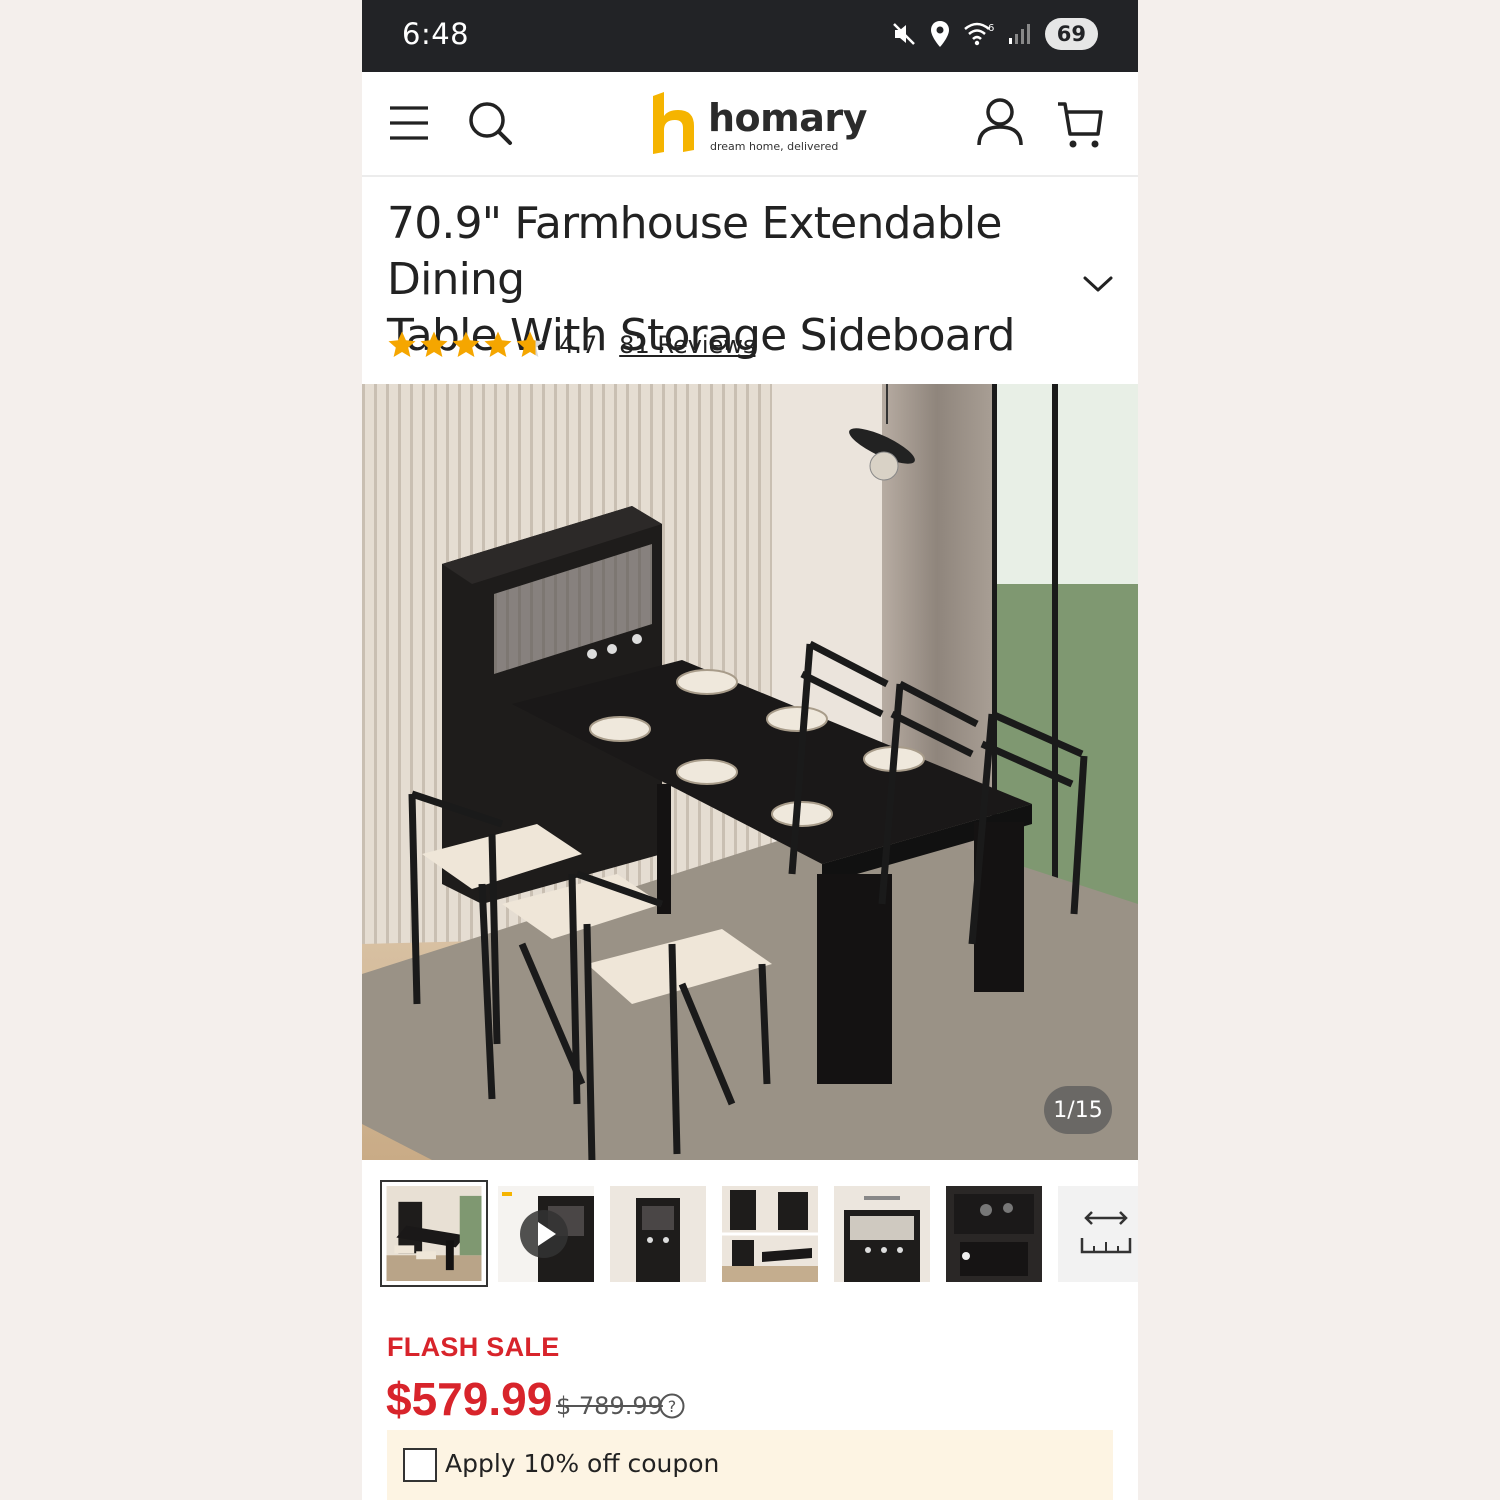  Describe the element at coordinates (694, 251) in the screenshot. I see `product-title-line1: 70.9" Farmhouse Extendable Dining` at that location.